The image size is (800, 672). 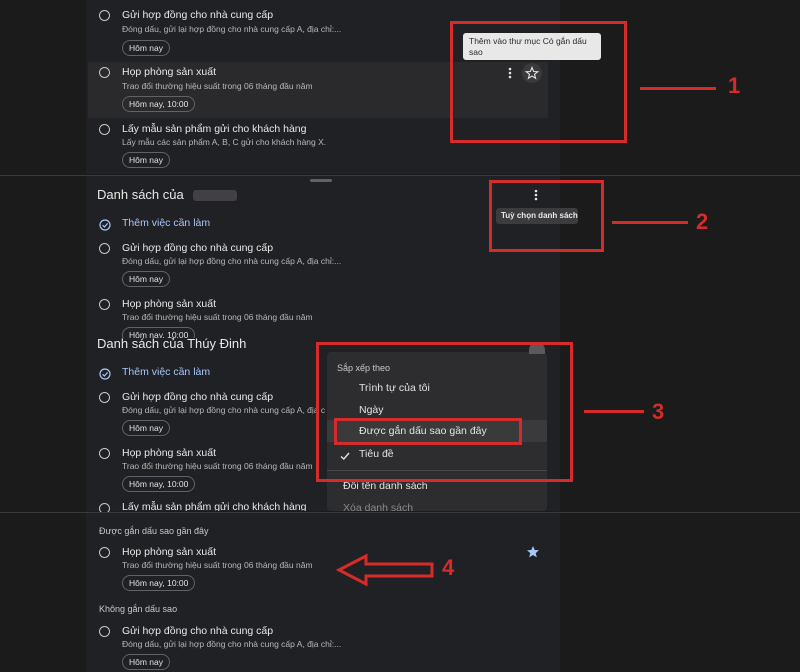 I want to click on blurred-name, so click(x=215, y=195).